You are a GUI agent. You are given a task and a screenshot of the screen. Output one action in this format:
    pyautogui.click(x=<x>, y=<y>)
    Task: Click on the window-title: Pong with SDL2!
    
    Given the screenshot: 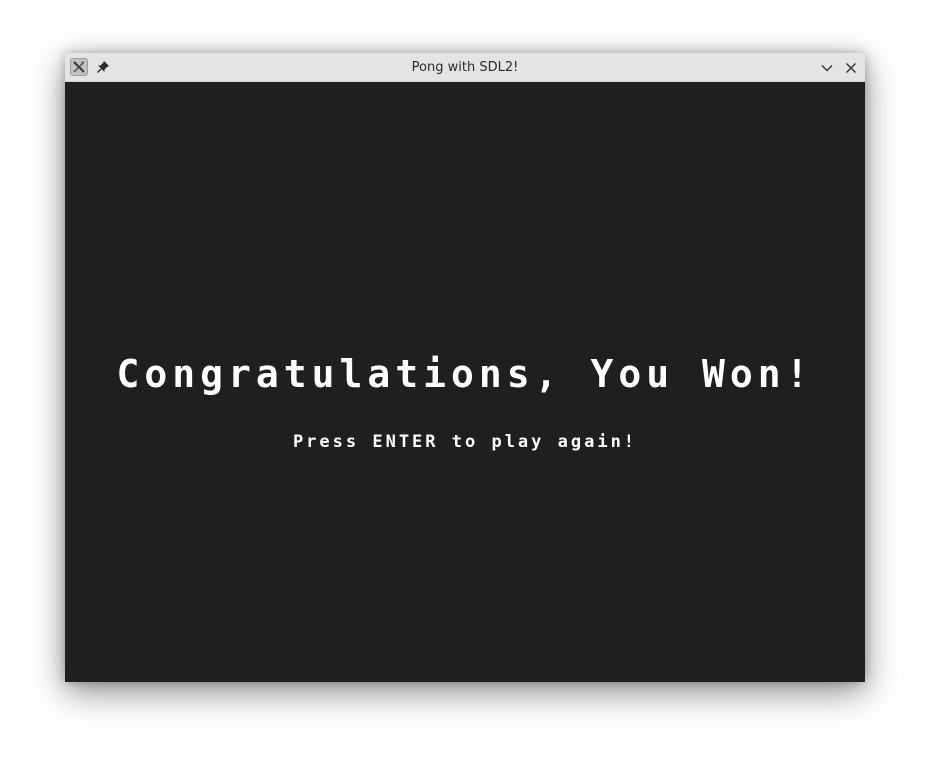 What is the action you would take?
    pyautogui.click(x=465, y=67)
    